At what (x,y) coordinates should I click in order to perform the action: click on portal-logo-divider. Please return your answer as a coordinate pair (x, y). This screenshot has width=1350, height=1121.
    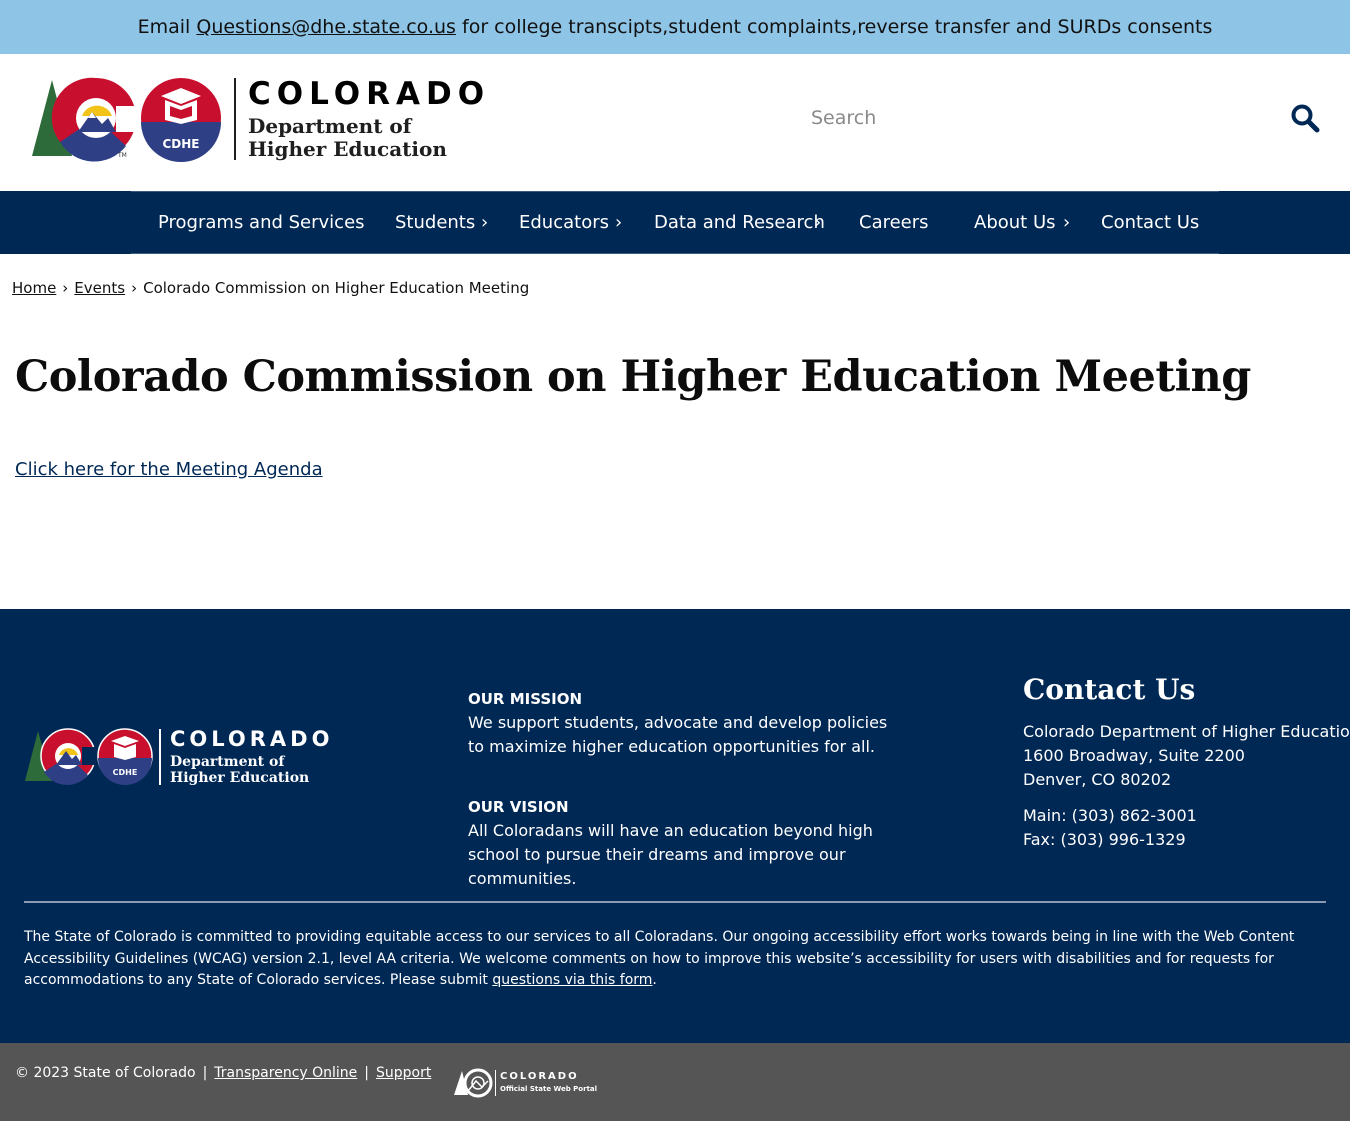
    Looking at the image, I should click on (495, 1083).